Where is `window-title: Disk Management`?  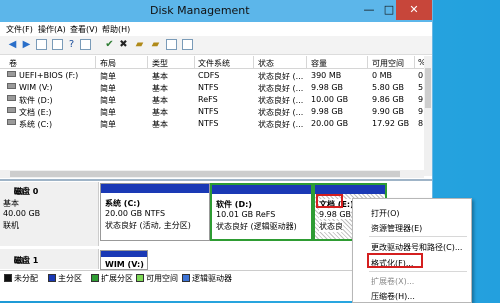
window-title: Disk Management is located at coordinates (200, 10).